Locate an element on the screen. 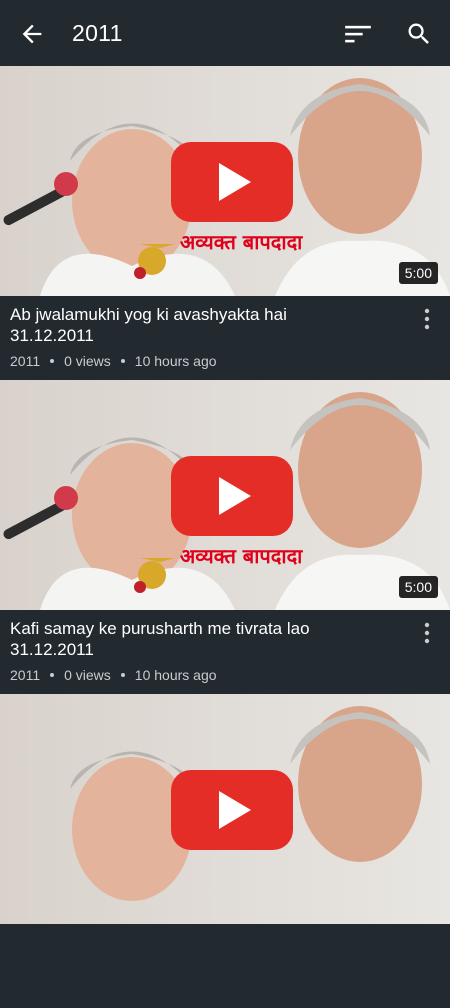  sort-icon is located at coordinates (358, 34).